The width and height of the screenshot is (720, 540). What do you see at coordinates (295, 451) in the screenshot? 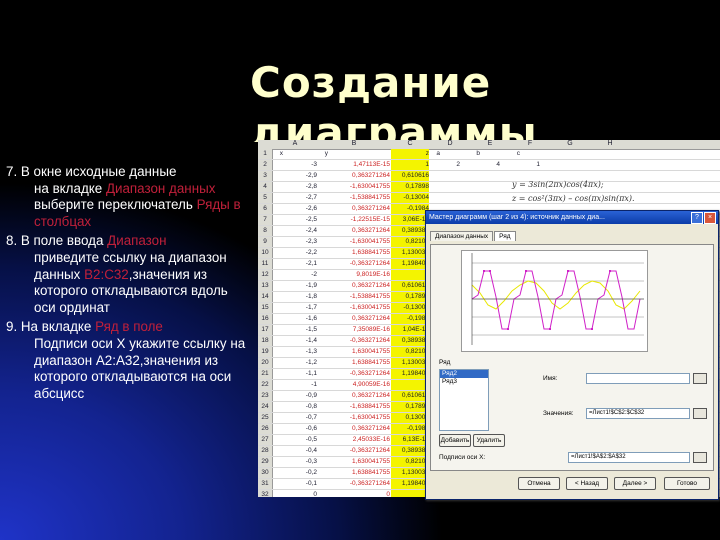
I see `cell: -0,4` at bounding box center [295, 451].